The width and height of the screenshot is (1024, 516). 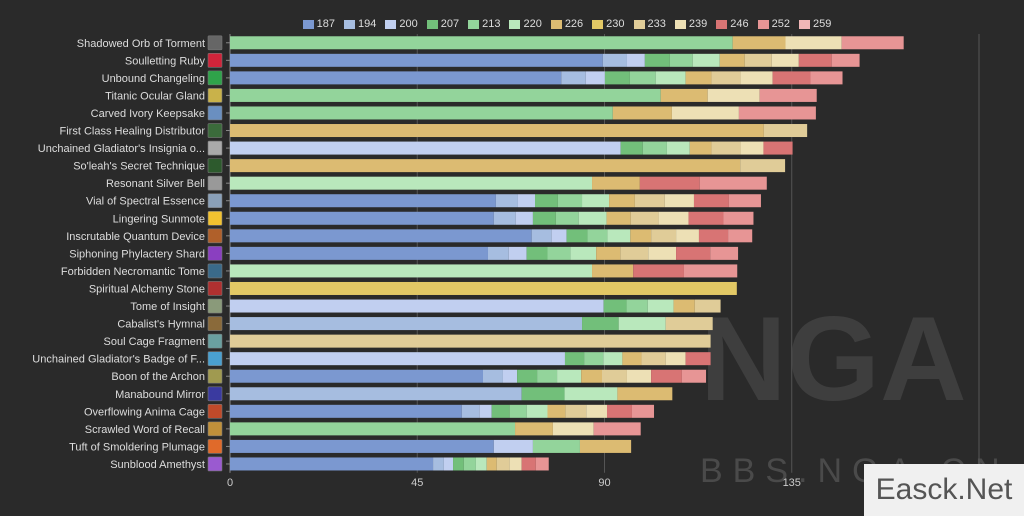 What do you see at coordinates (739, 24) in the screenshot?
I see `legend-label: 246` at bounding box center [739, 24].